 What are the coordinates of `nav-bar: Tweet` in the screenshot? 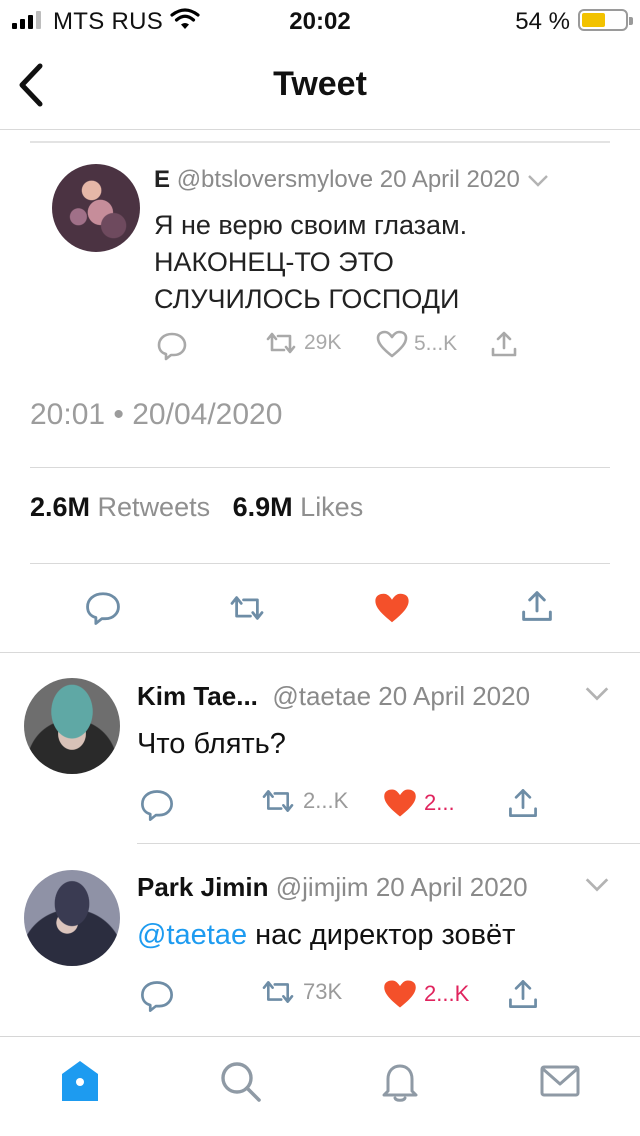 It's located at (320, 85).